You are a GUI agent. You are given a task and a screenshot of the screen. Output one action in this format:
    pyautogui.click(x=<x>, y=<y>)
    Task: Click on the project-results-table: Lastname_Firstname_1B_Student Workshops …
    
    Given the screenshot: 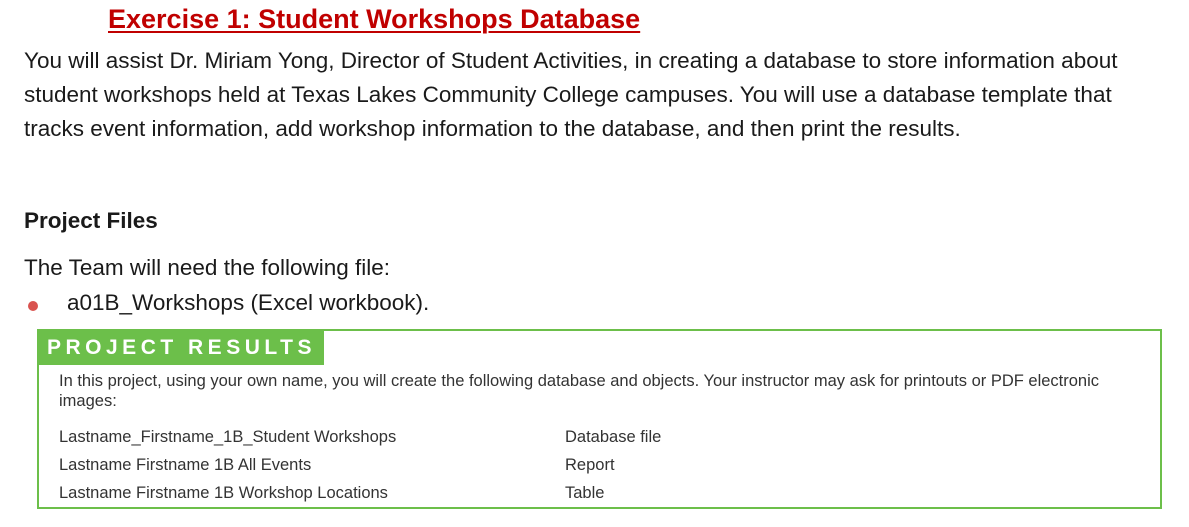 What is the action you would take?
    pyautogui.click(x=360, y=465)
    